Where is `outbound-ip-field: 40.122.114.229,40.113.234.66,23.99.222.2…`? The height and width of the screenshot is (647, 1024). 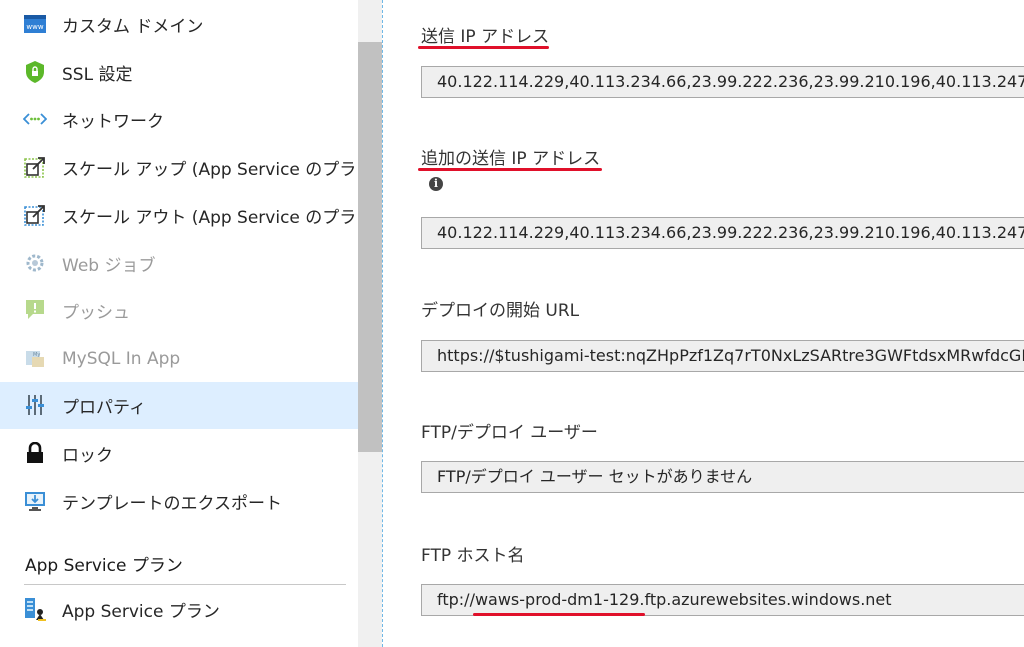 outbound-ip-field: 40.122.114.229,40.113.234.66,23.99.222.2… is located at coordinates (722, 82).